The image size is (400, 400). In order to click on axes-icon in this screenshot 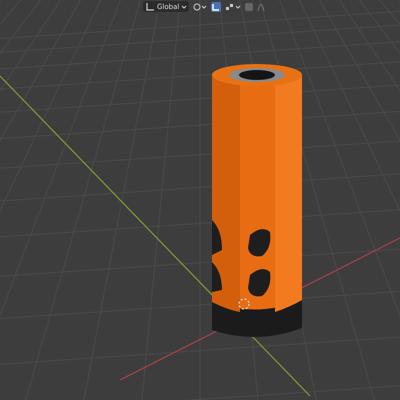, I will do `click(150, 7)`.